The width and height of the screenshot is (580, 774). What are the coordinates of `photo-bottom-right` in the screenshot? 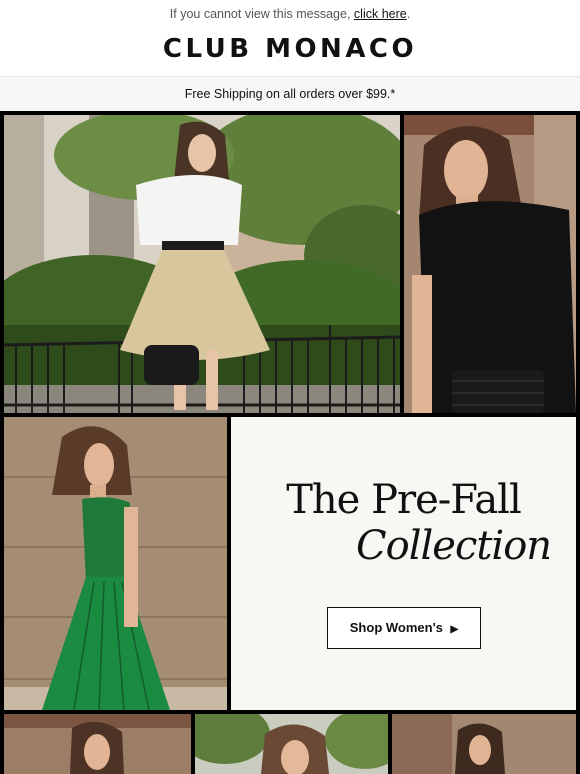 It's located at (484, 744).